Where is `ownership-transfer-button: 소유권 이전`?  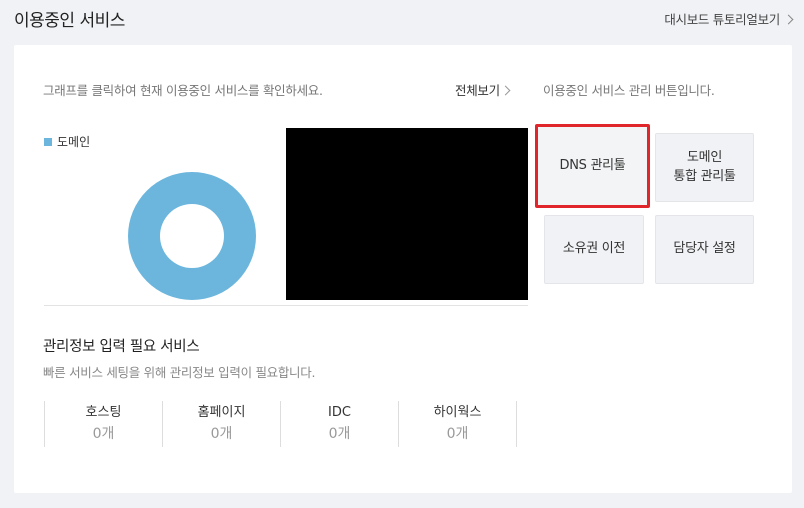 ownership-transfer-button: 소유권 이전 is located at coordinates (594, 249).